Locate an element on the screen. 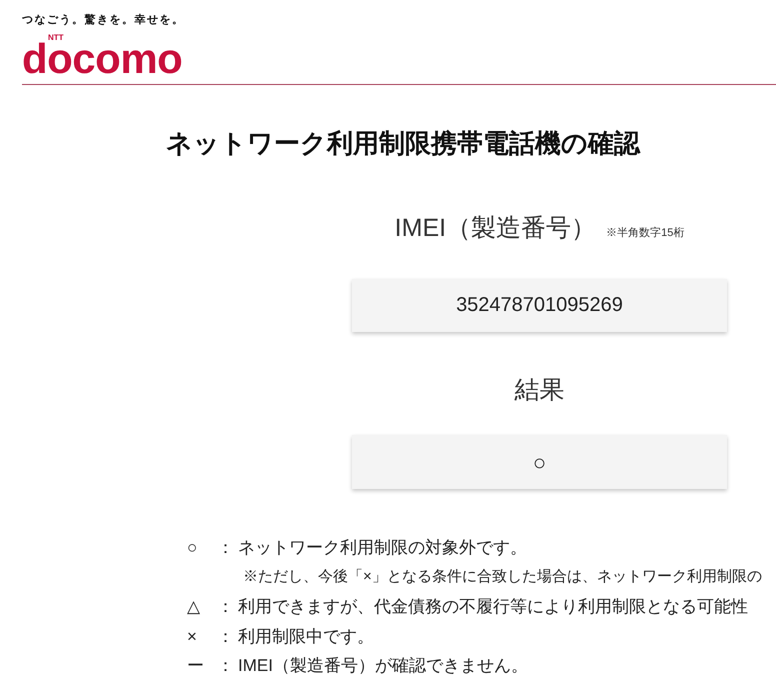 Image resolution: width=776 pixels, height=685 pixels. status-symbol: ○ is located at coordinates (192, 548).